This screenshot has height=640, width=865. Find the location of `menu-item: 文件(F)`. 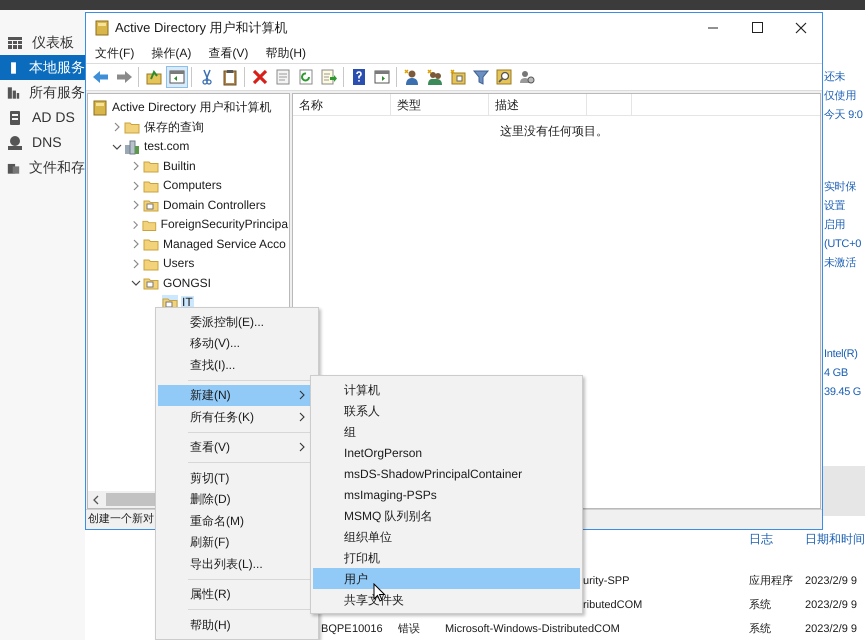

menu-item: 文件(F) is located at coordinates (115, 53).